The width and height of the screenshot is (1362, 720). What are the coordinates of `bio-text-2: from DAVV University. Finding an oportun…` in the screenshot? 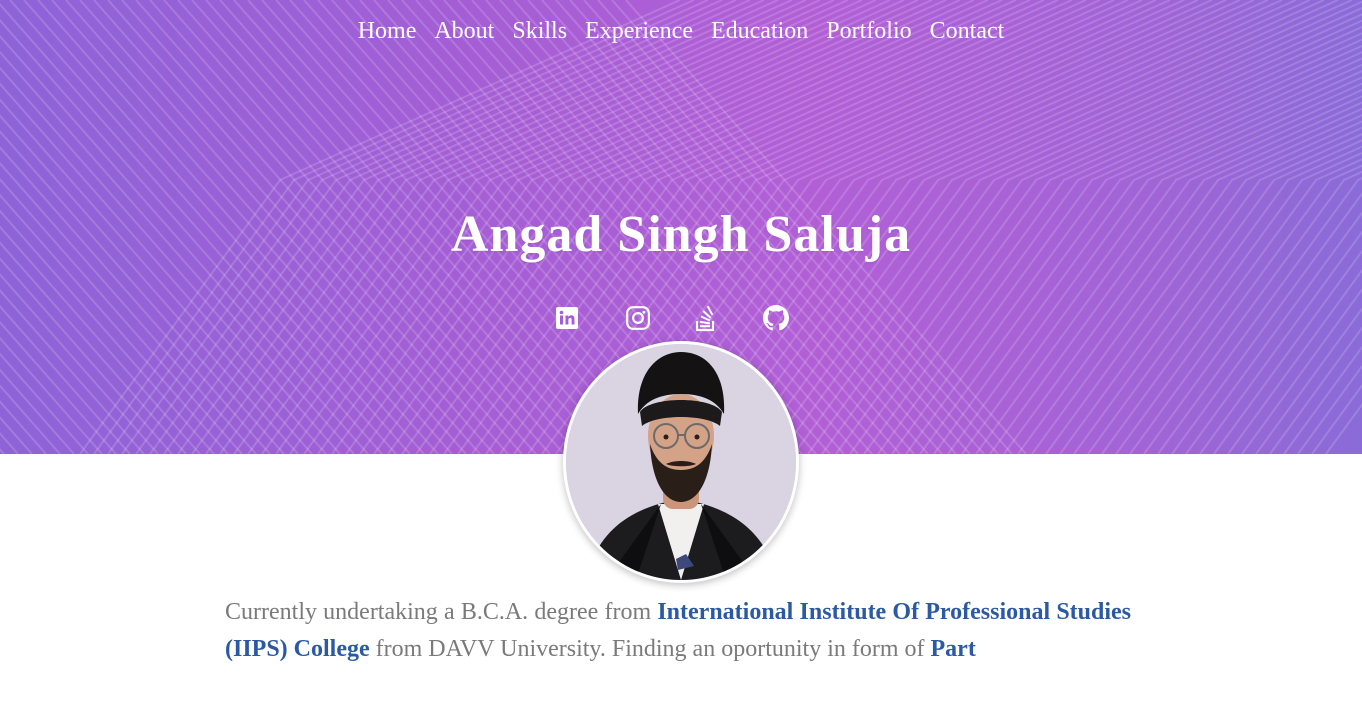 It's located at (650, 649).